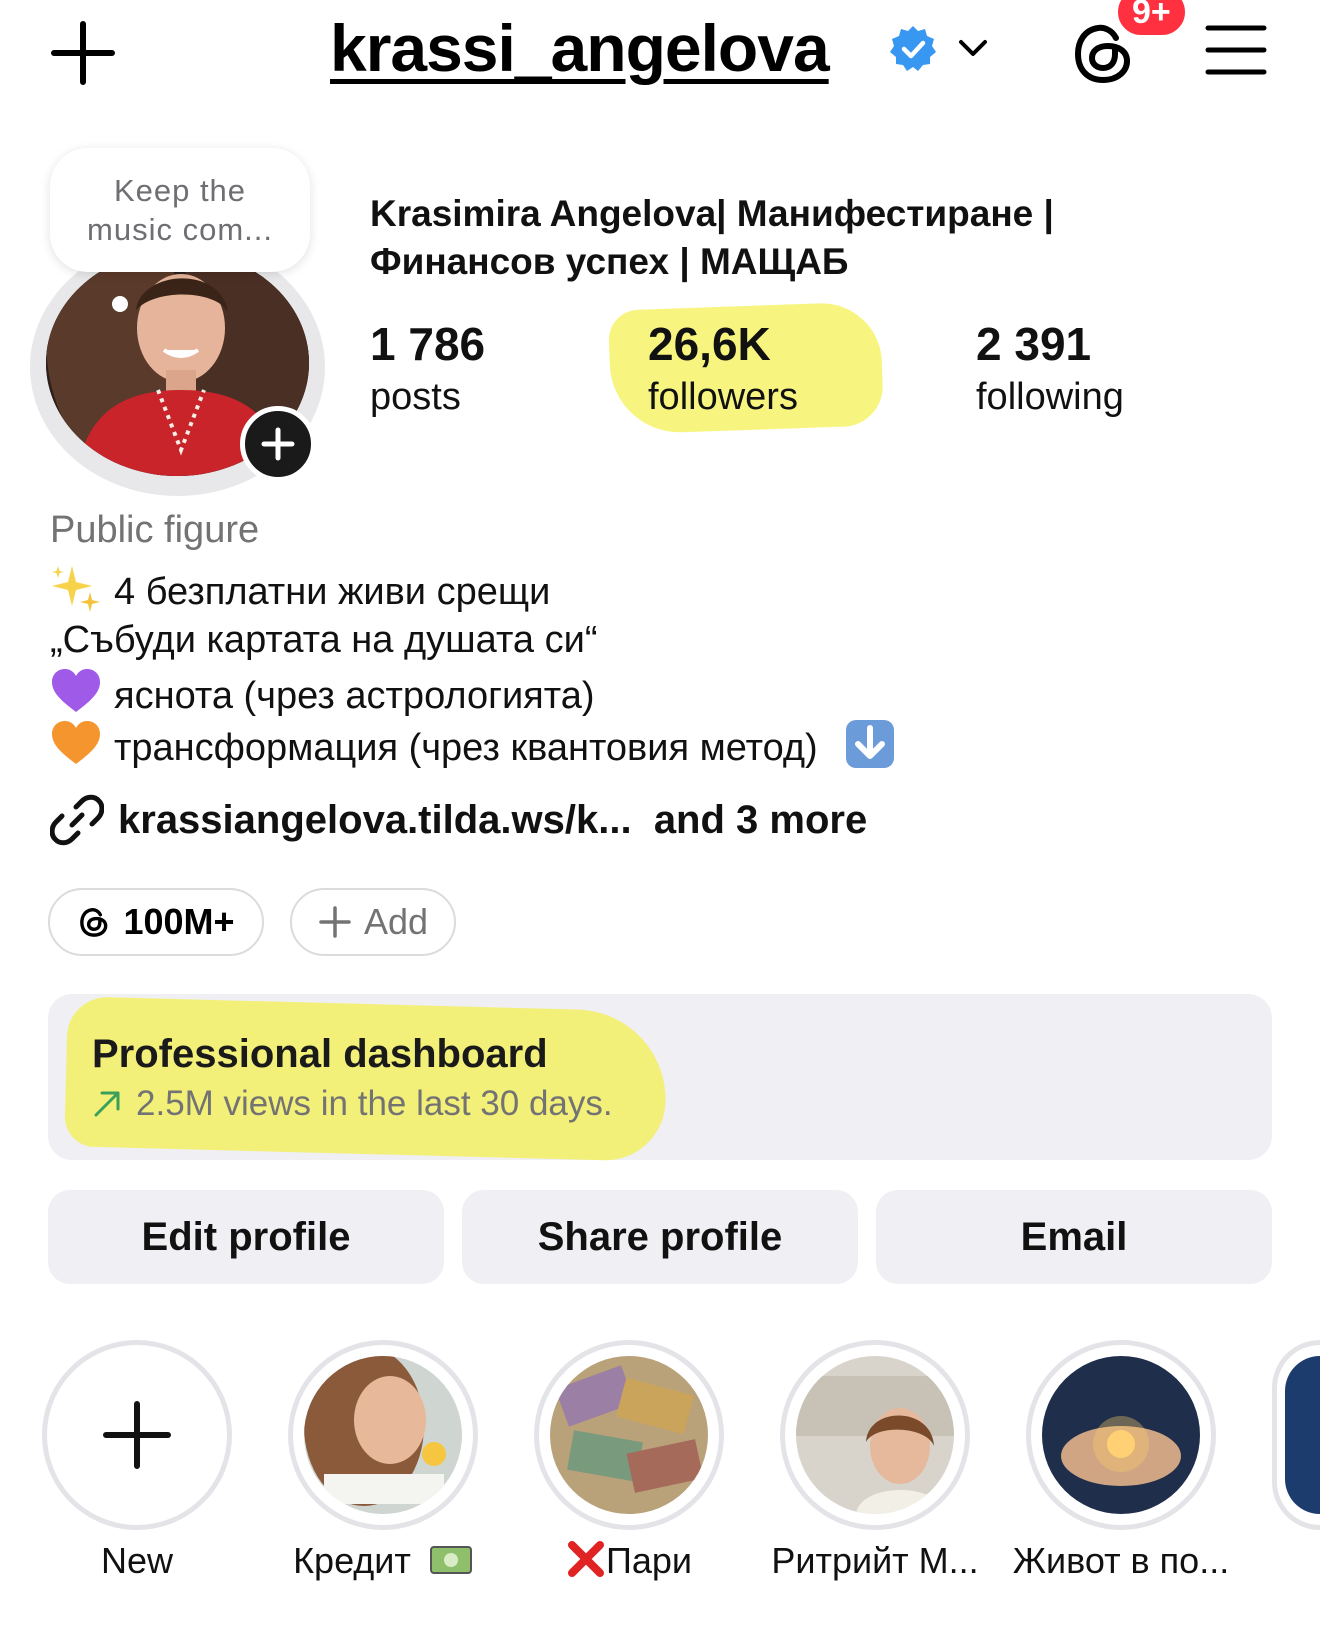  I want to click on highlight-kredit, so click(383, 1435).